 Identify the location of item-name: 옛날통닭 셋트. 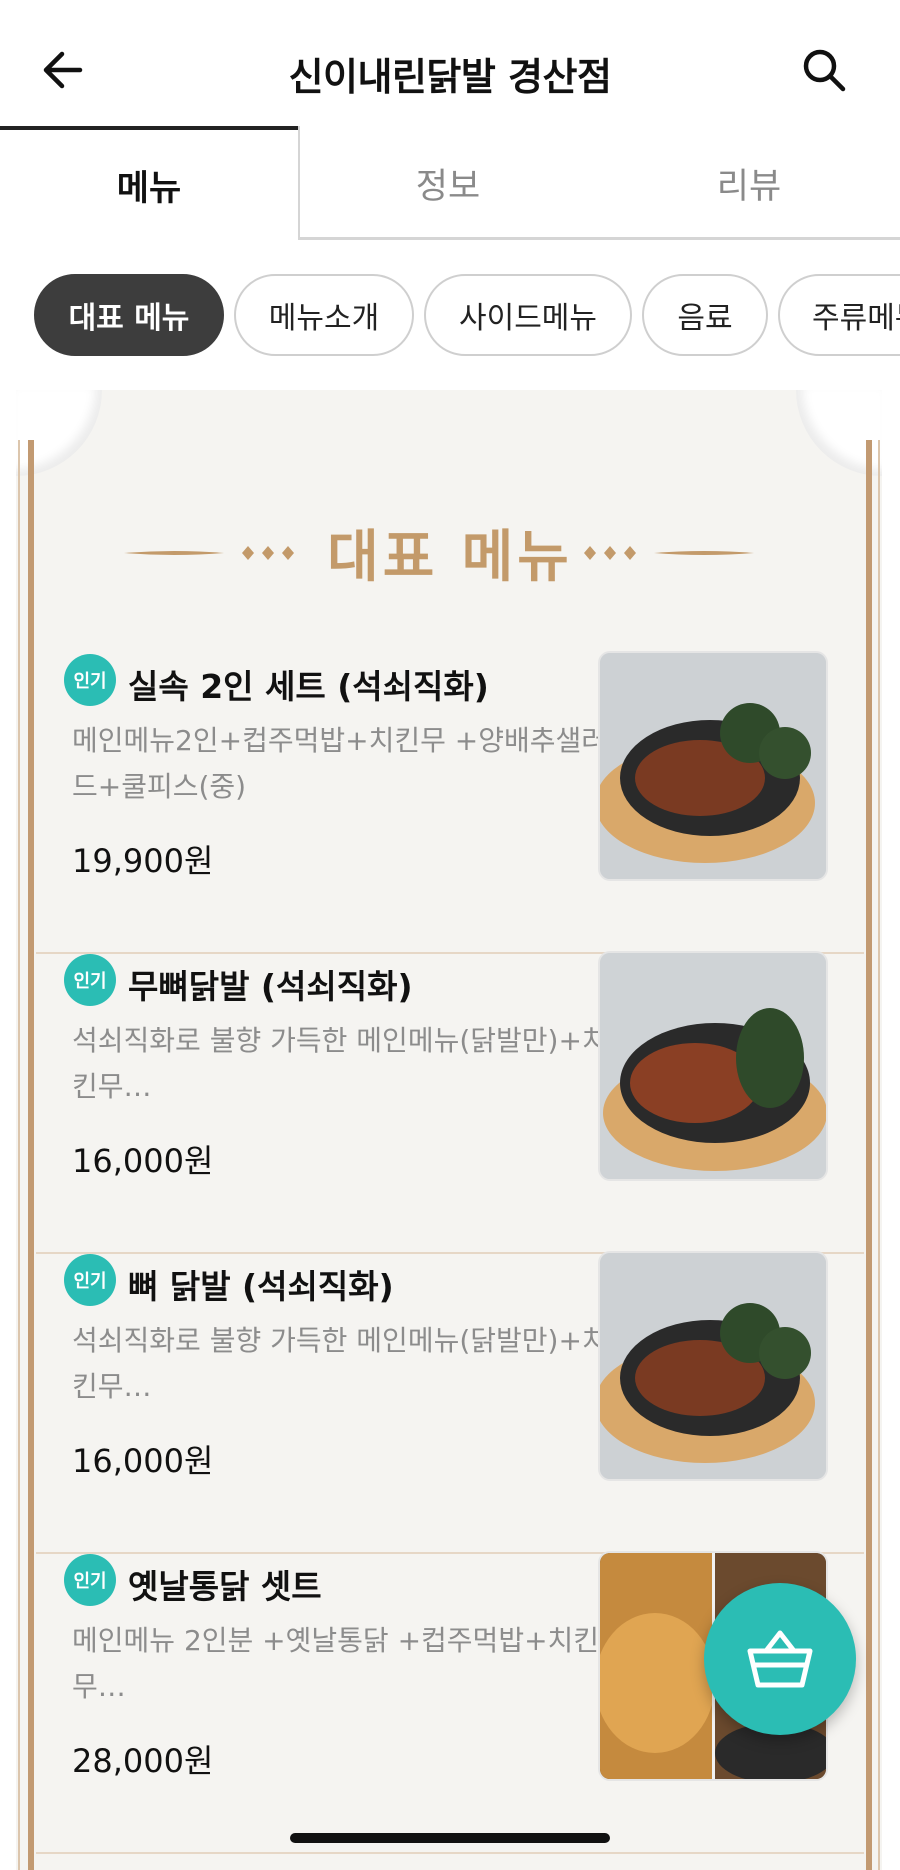
(225, 1586).